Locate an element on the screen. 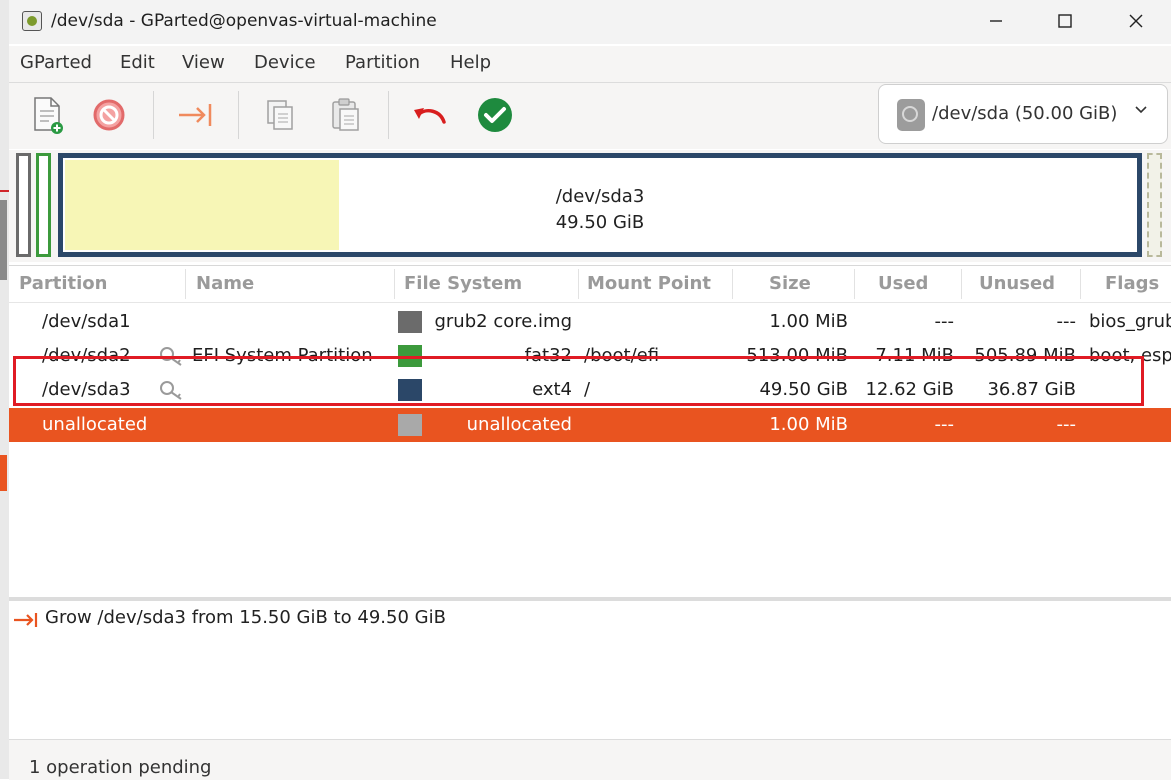  chevron-down-icon is located at coordinates (1141, 111).